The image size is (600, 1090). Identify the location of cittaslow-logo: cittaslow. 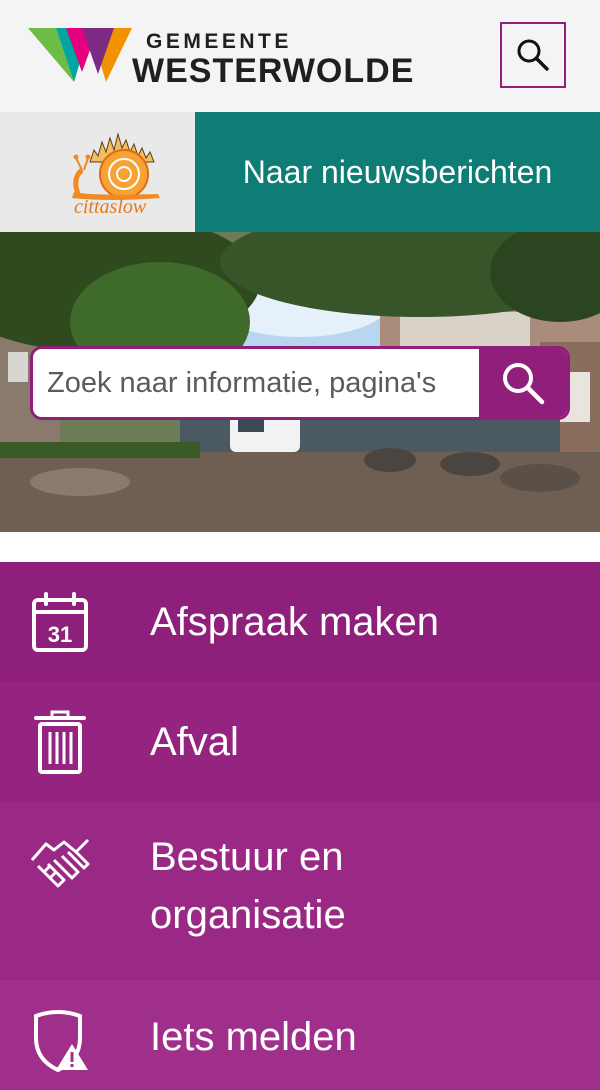
(97, 172).